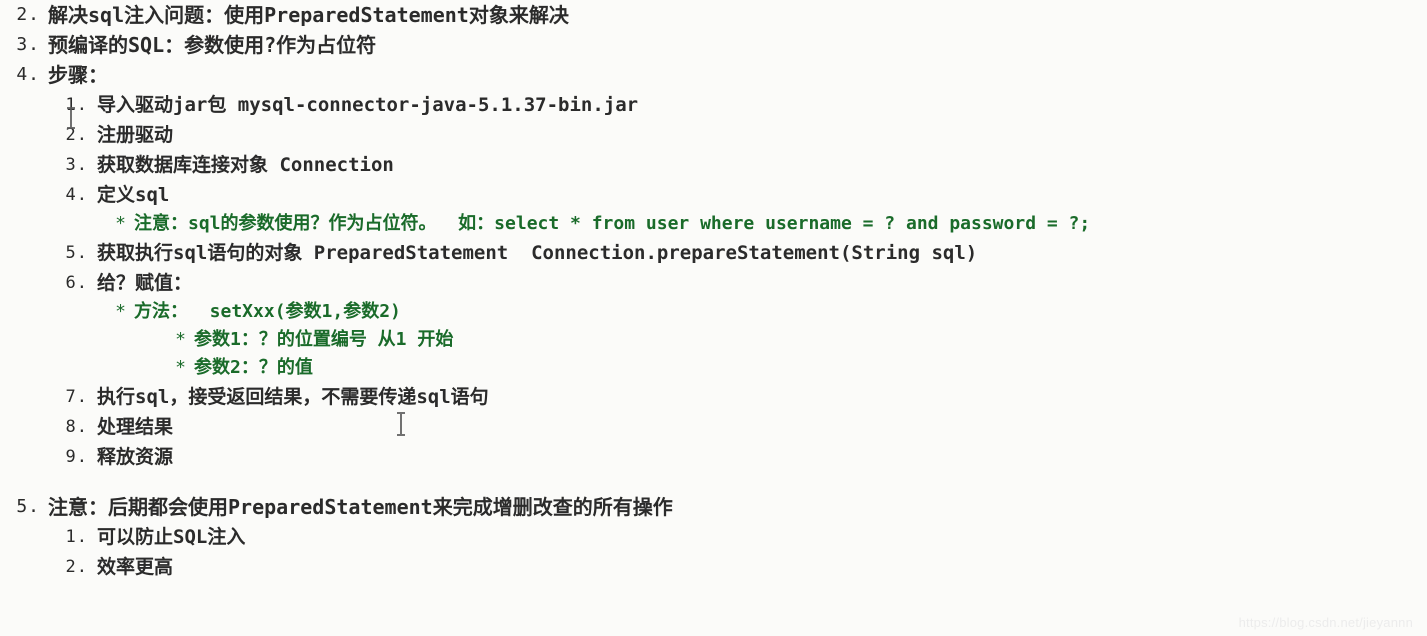 The height and width of the screenshot is (636, 1427). What do you see at coordinates (713, 537) in the screenshot?
I see `reason-item-1: 1. 可以防止SQL注入` at bounding box center [713, 537].